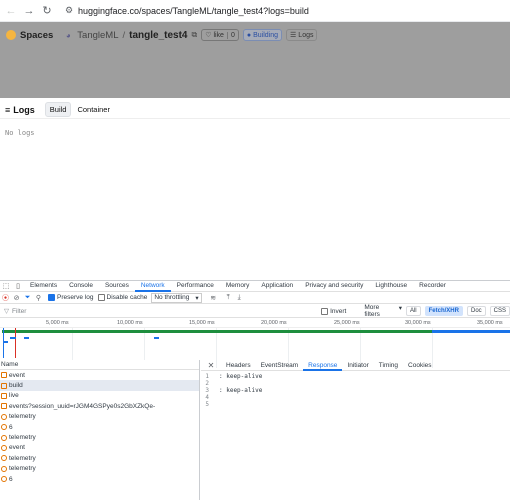  I want to click on spaces-link: Spaces, so click(36, 35).